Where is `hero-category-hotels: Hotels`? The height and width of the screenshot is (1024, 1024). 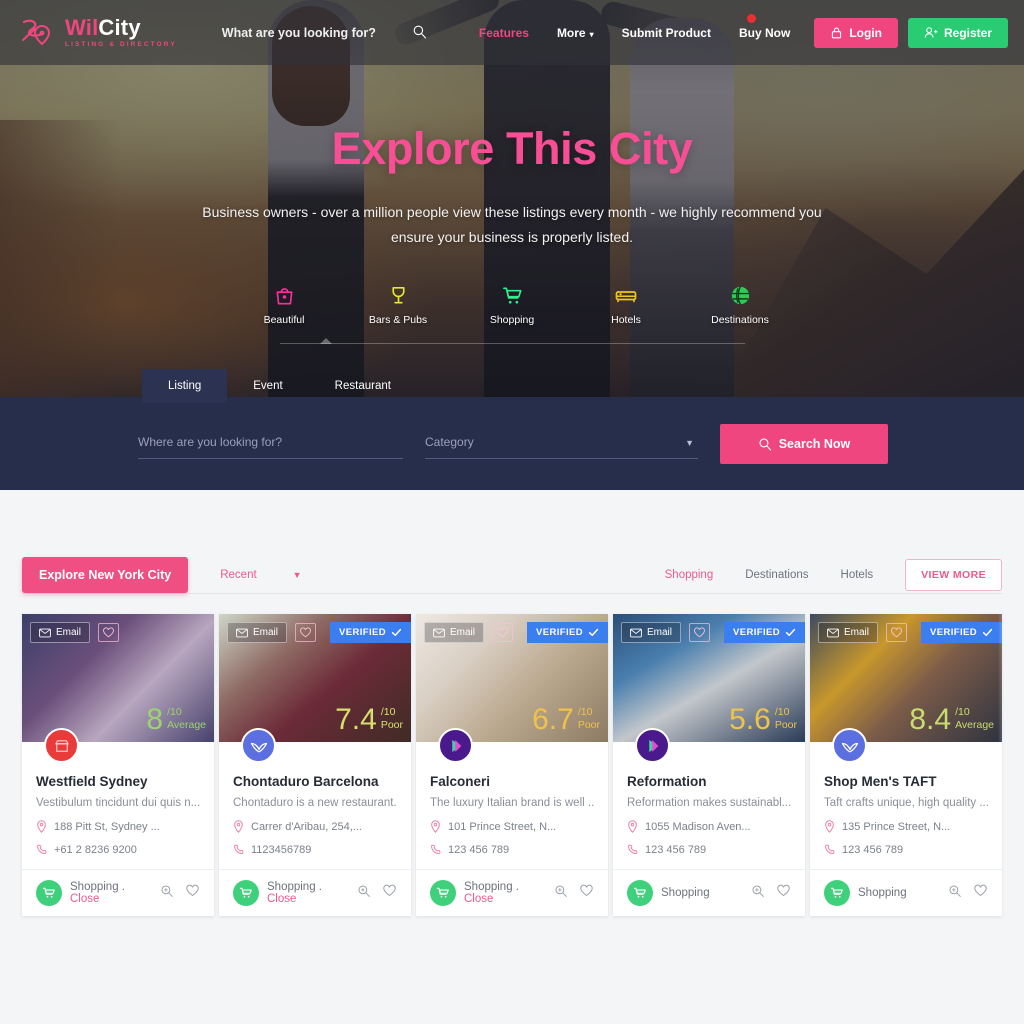 hero-category-hotels: Hotels is located at coordinates (626, 304).